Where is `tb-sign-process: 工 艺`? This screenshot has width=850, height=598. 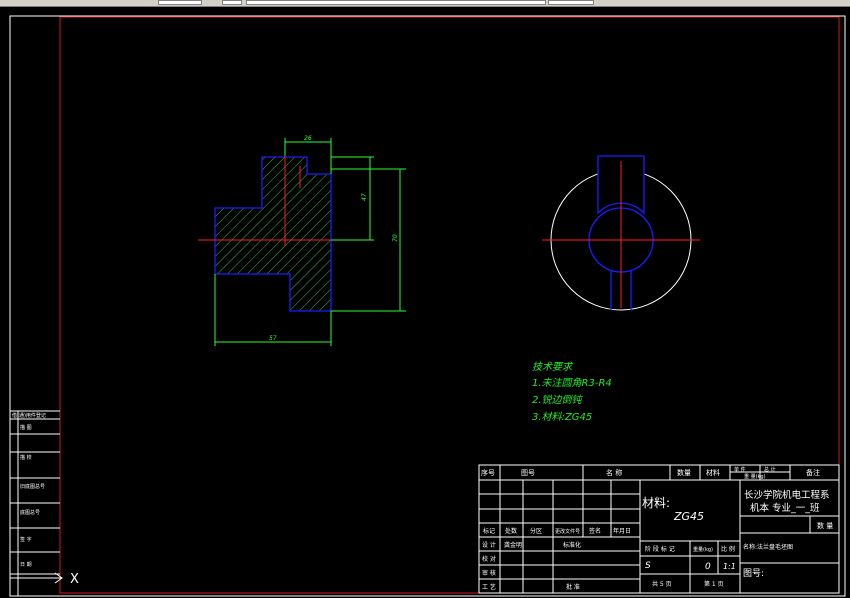 tb-sign-process: 工 艺 is located at coordinates (489, 587).